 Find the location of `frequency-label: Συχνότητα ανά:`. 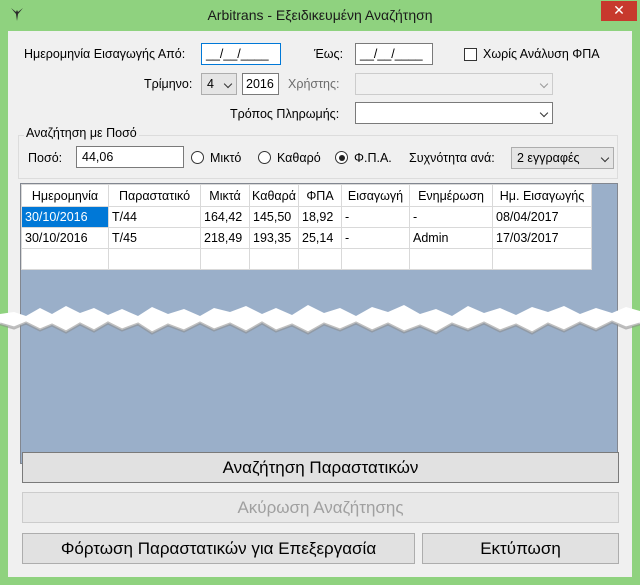

frequency-label: Συχνότητα ανά: is located at coordinates (452, 158).